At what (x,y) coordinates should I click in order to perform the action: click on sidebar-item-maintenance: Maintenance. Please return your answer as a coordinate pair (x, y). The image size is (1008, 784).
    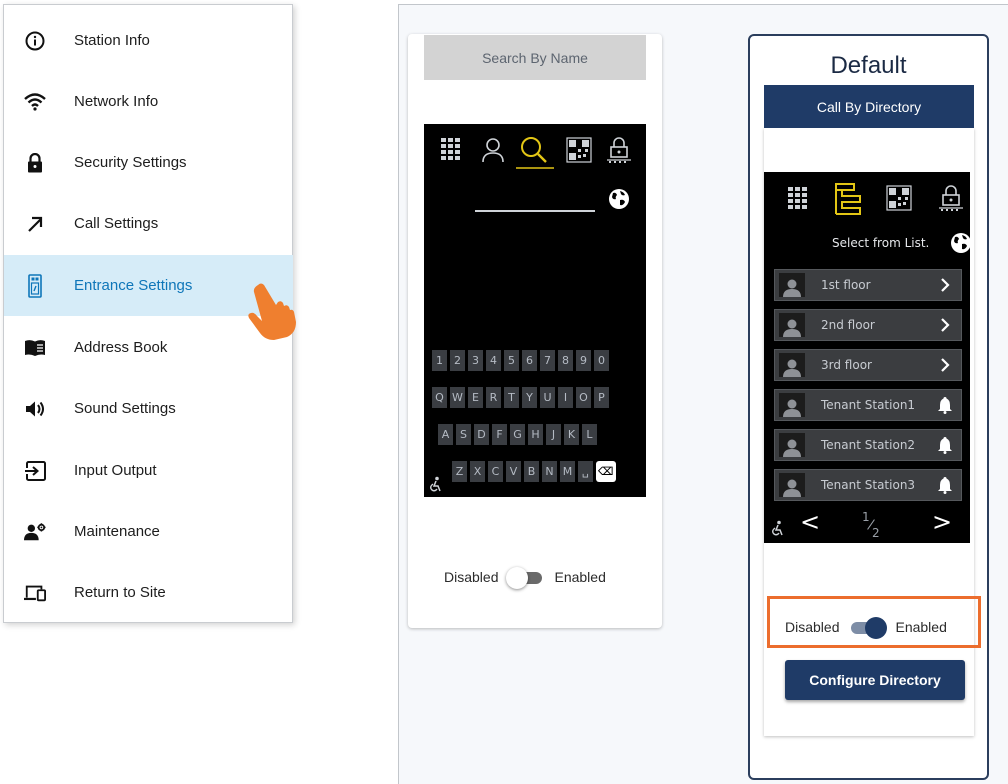
    Looking at the image, I should click on (148, 531).